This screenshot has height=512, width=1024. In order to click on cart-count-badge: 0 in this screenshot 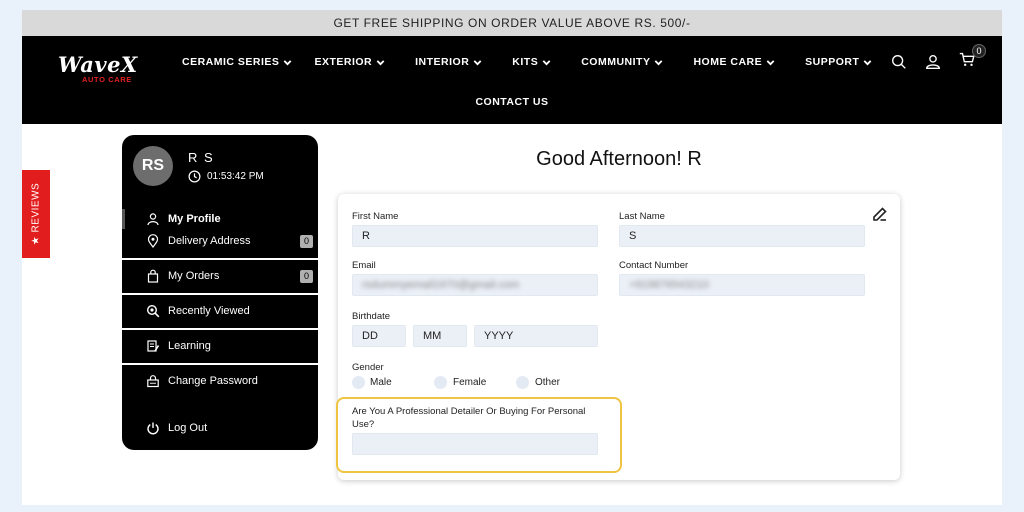, I will do `click(979, 51)`.